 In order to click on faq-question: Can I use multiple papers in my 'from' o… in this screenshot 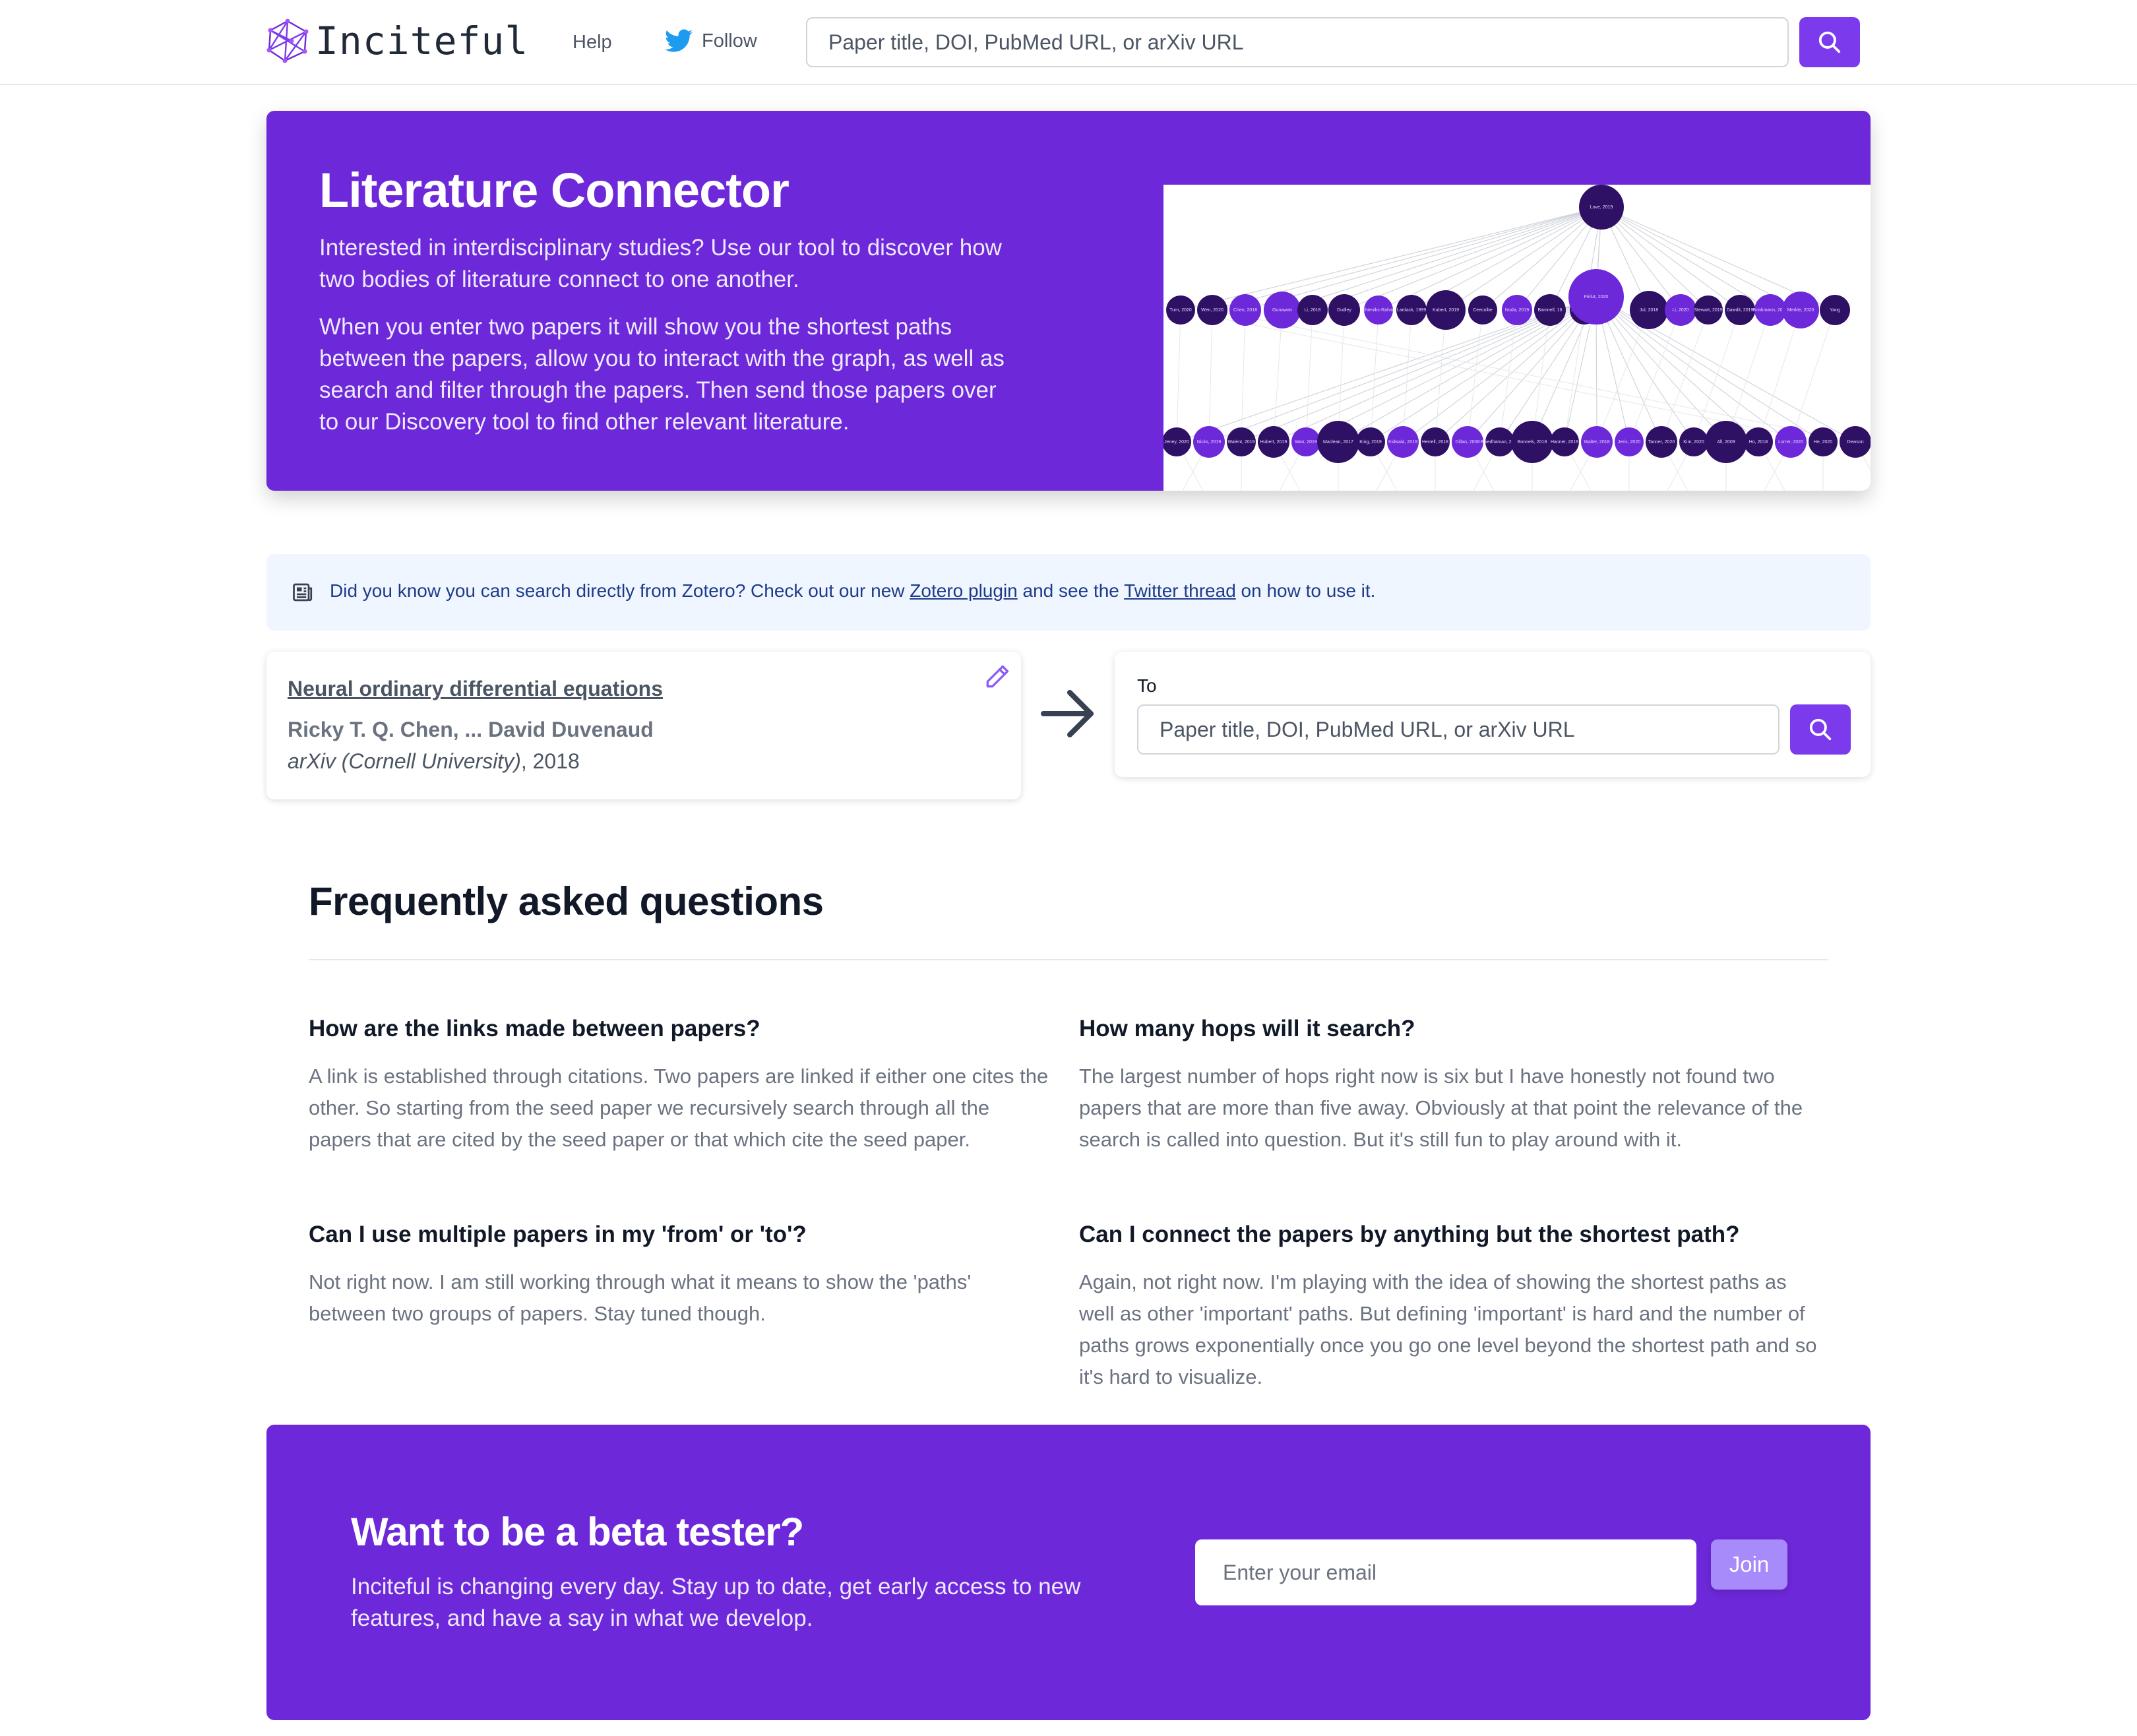, I will do `click(558, 1234)`.